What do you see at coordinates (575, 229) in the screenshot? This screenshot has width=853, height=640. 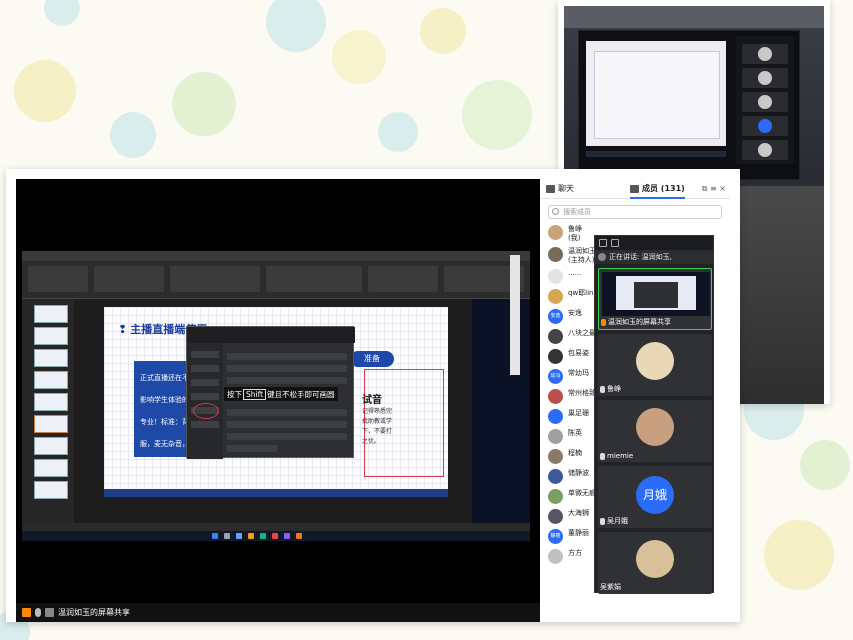 I see `member-name-text: 鲁峥` at bounding box center [575, 229].